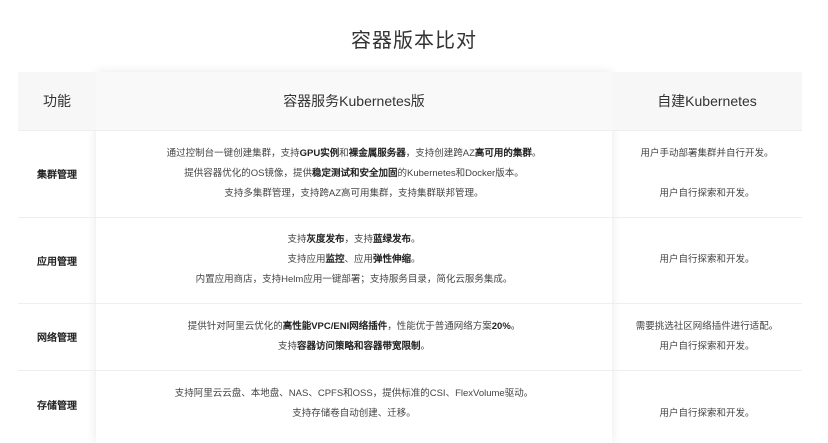 The width and height of the screenshot is (828, 443). I want to click on managed-line: 支持容器访问策略和容器带宽限制。, so click(354, 347).